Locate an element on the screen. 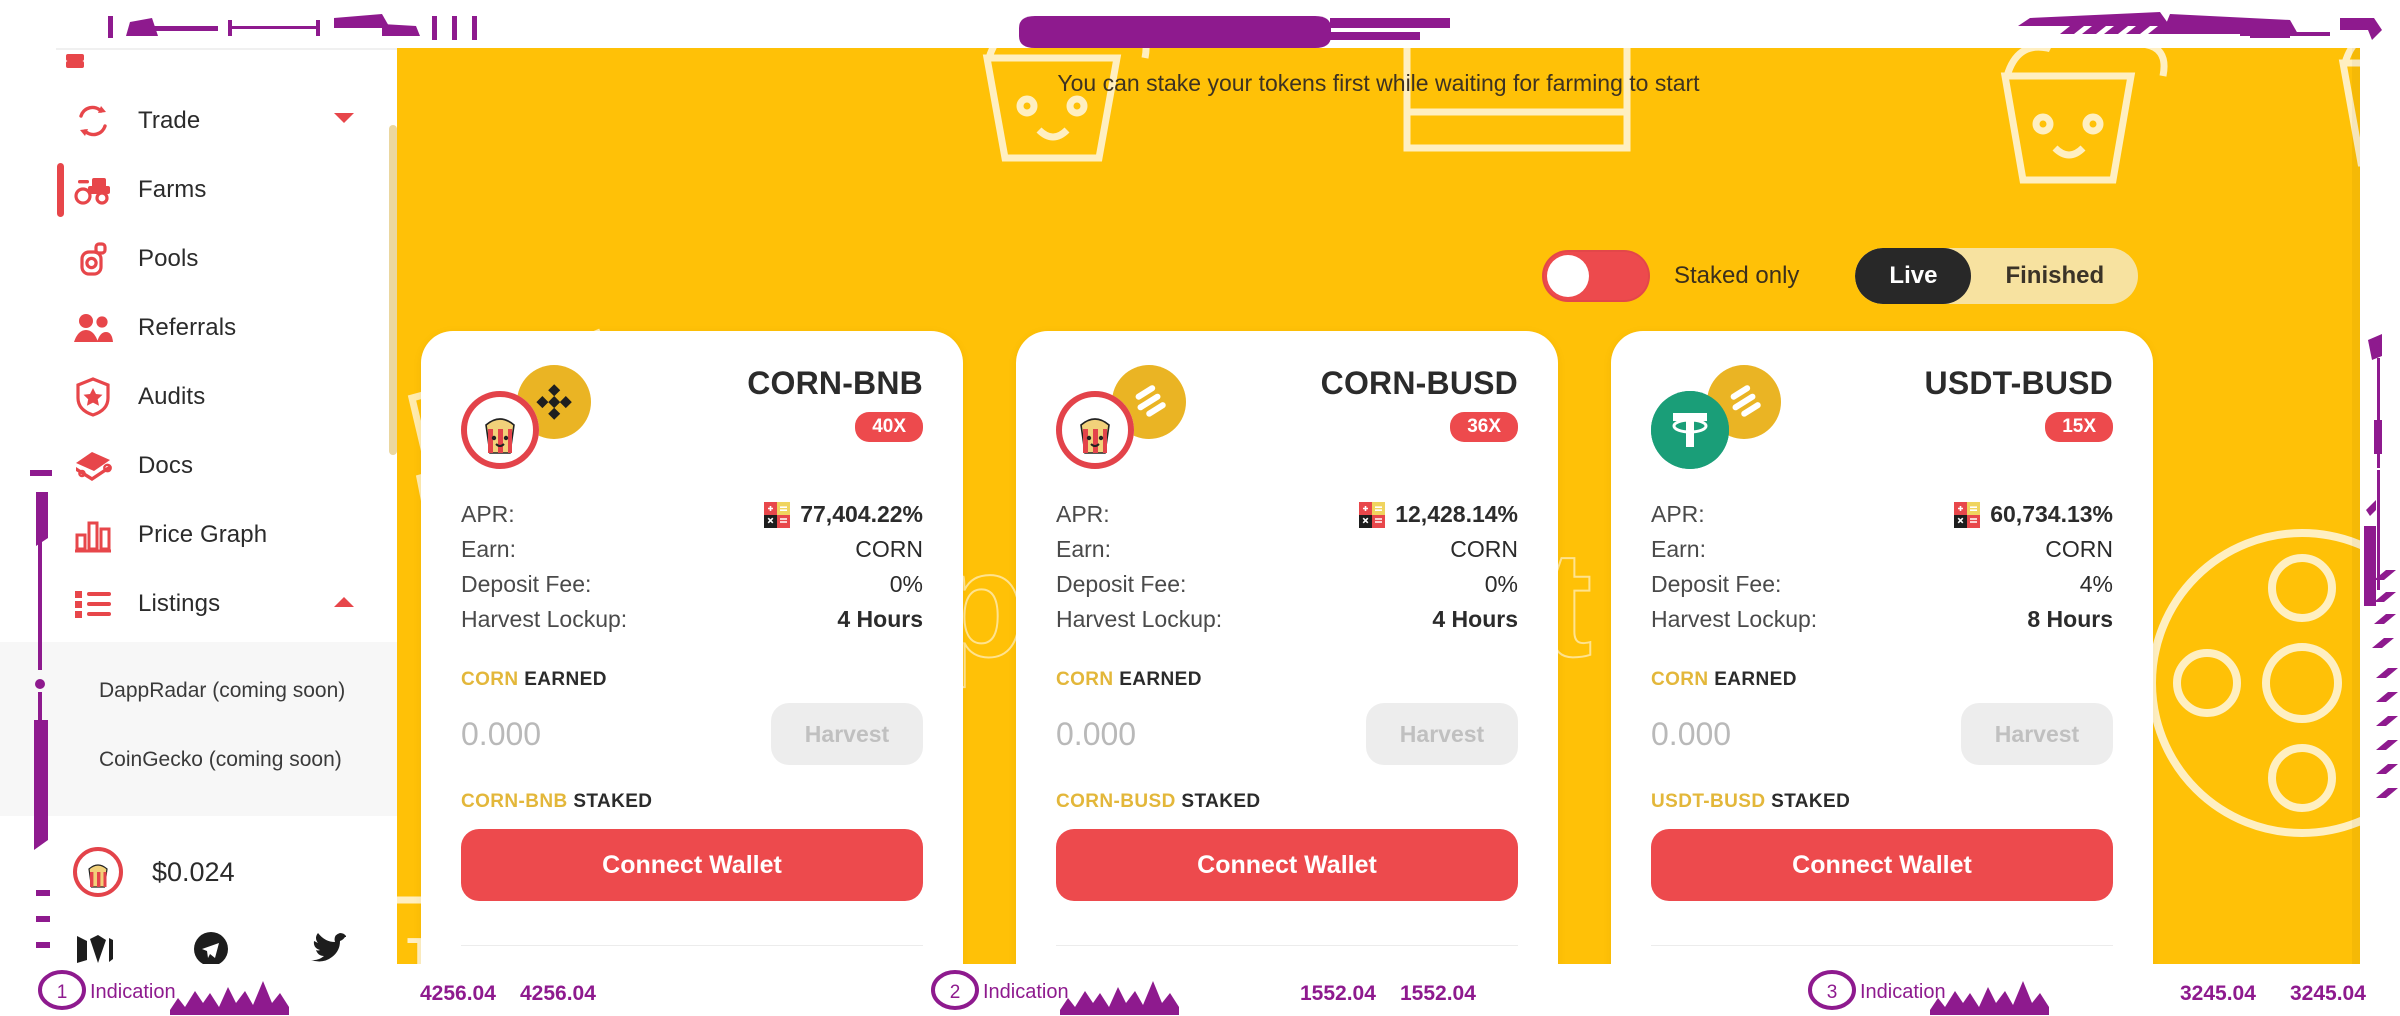 This screenshot has height=1016, width=2400. stat-harvest-lockup: Harvest Lockup: 4 Hours is located at coordinates (692, 619).